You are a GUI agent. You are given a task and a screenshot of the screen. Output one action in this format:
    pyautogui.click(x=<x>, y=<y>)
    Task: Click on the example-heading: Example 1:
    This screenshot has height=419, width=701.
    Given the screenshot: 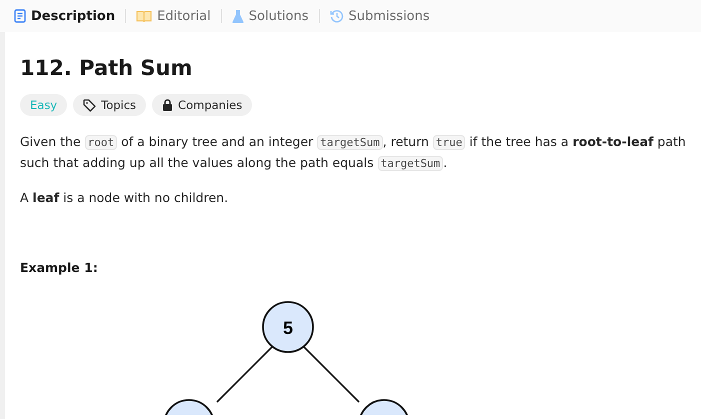 What is the action you would take?
    pyautogui.click(x=59, y=267)
    